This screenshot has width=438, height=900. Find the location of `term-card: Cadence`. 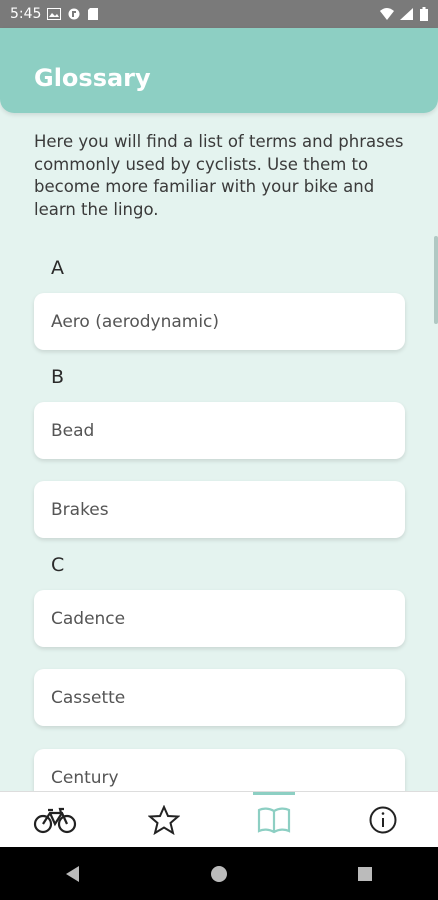

term-card: Cadence is located at coordinates (219, 618).